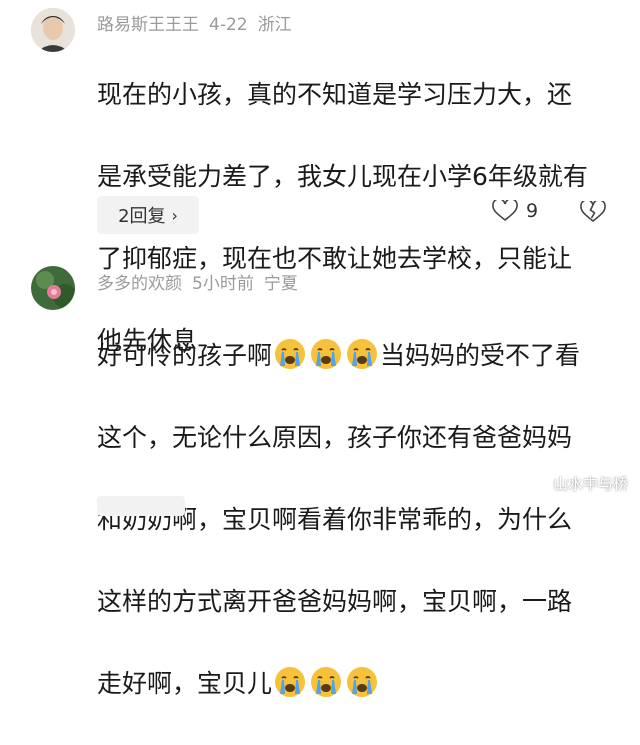 This screenshot has height=745, width=640. Describe the element at coordinates (174, 215) in the screenshot. I see `chevron-right-icon: ›` at that location.